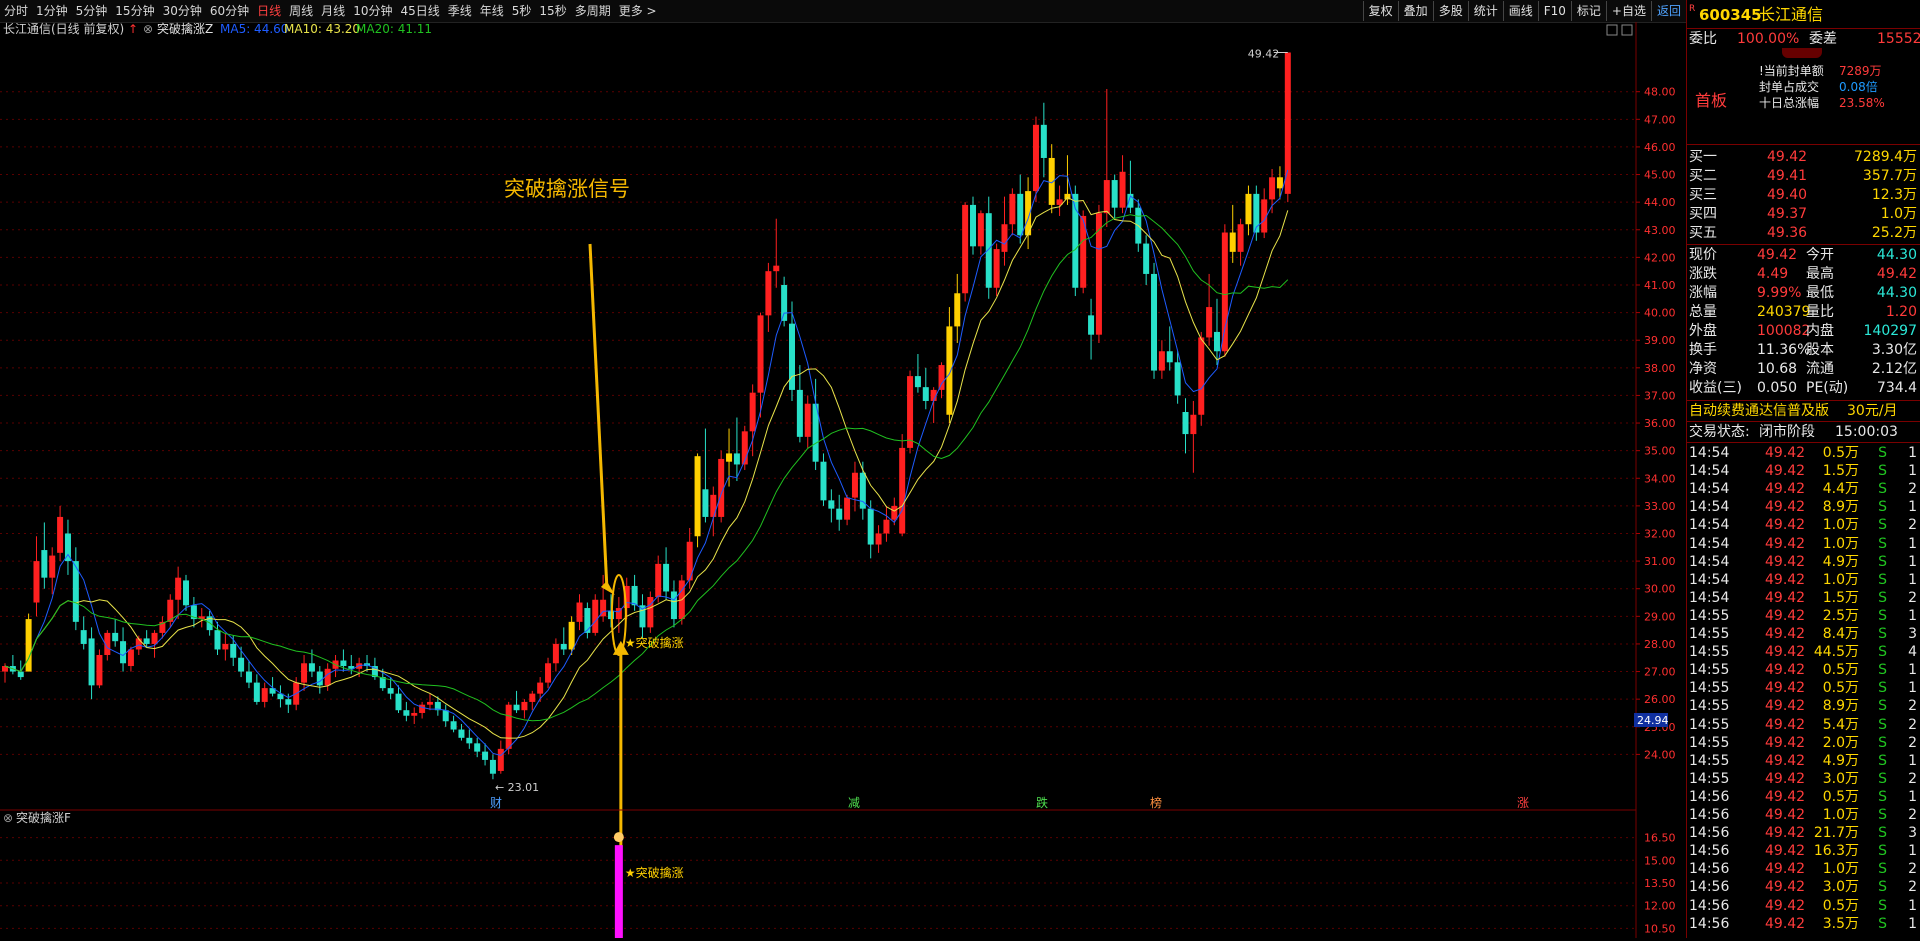  I want to click on toolbar-button-5: F10, so click(1554, 11).